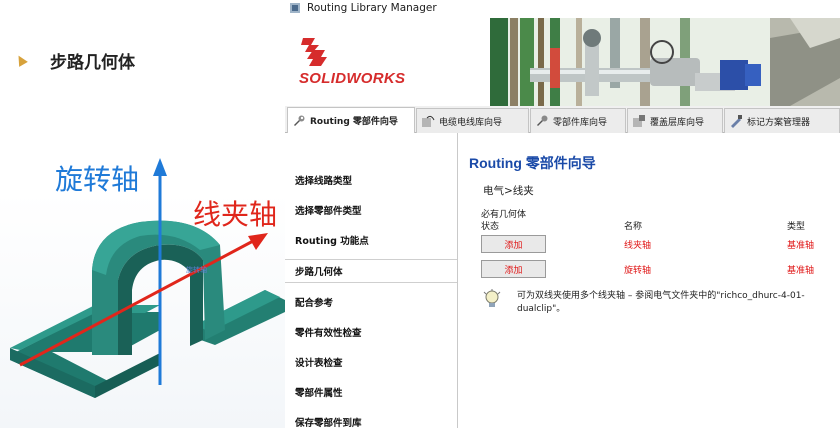  I want to click on geometry-name-rotation-axis: 旋转轴, so click(638, 271).